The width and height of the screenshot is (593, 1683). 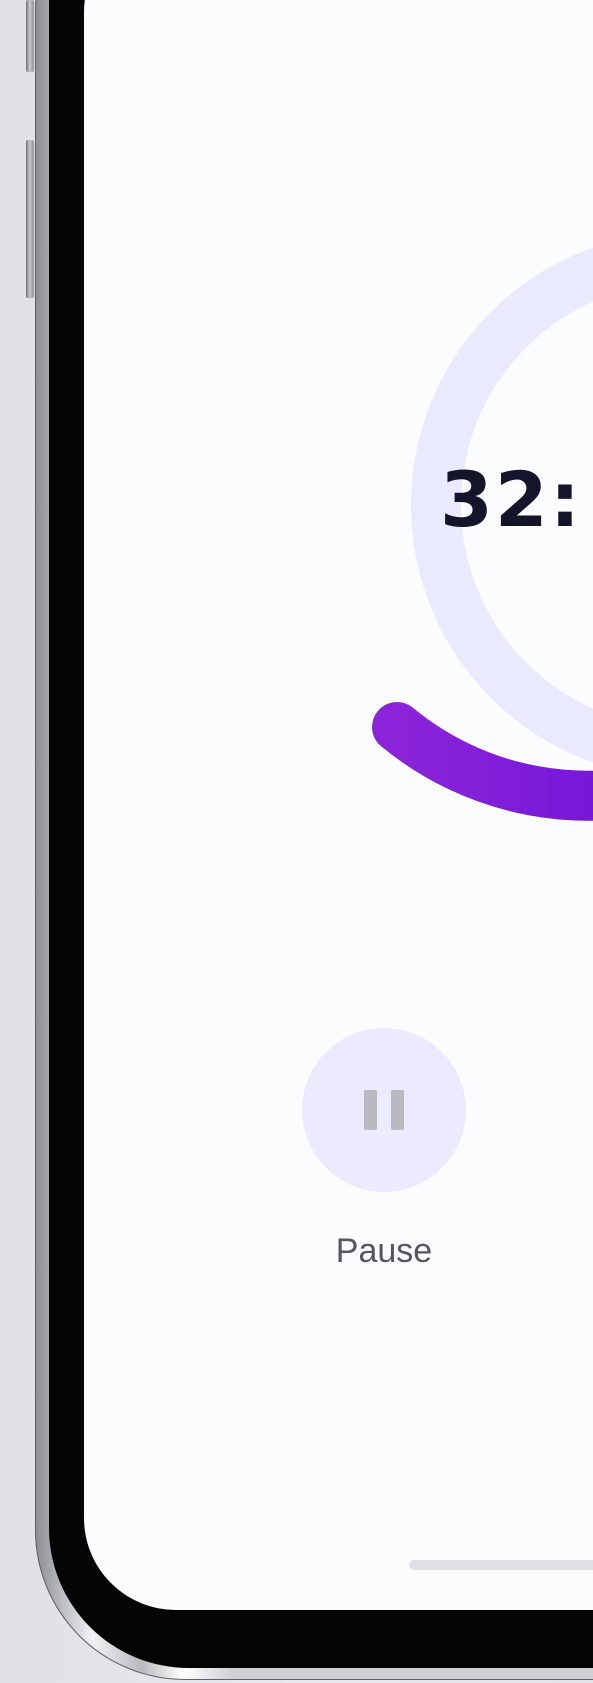 What do you see at coordinates (511, 499) in the screenshot?
I see `timer-display: 32:` at bounding box center [511, 499].